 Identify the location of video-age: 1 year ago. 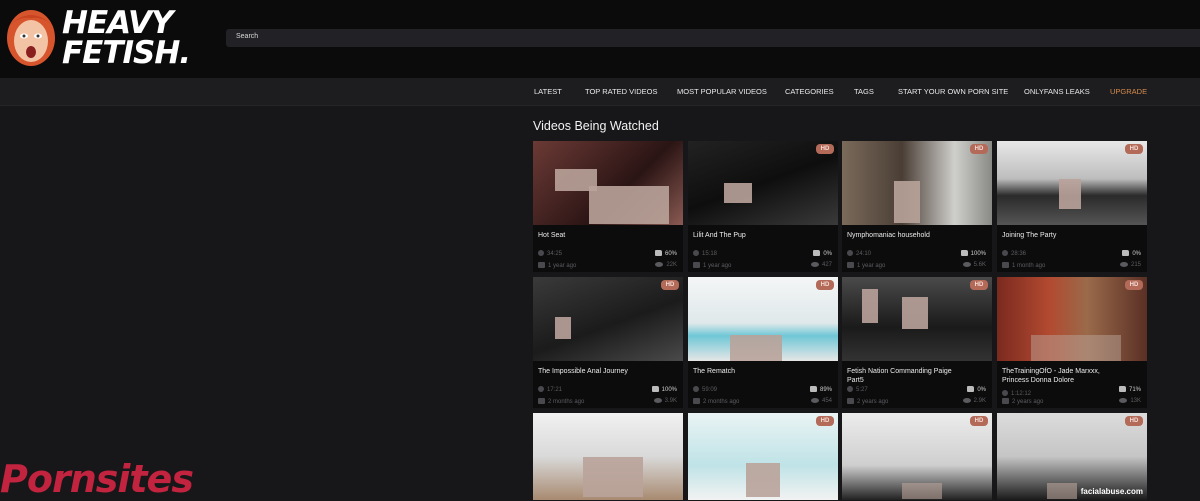
(712, 265).